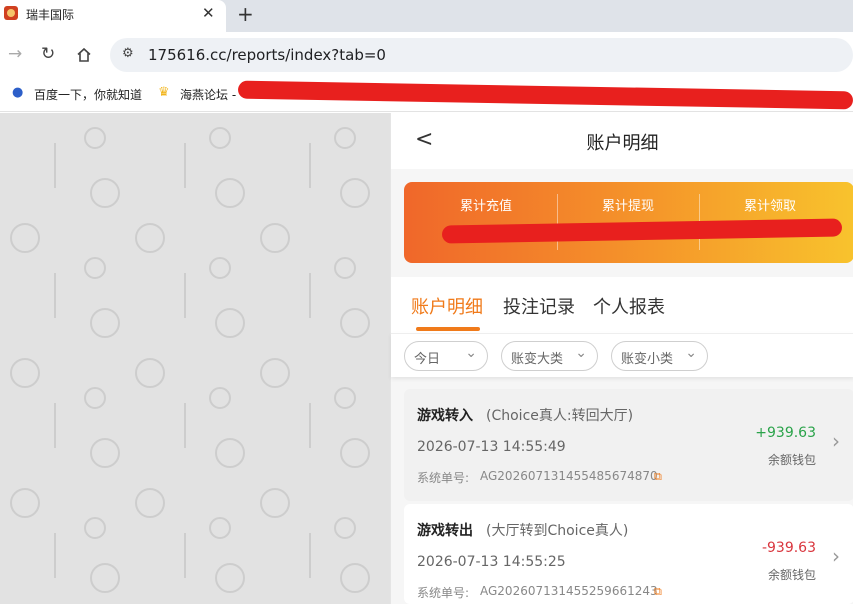 The height and width of the screenshot is (604, 853). I want to click on change-category-value: 账变大类, so click(537, 359).